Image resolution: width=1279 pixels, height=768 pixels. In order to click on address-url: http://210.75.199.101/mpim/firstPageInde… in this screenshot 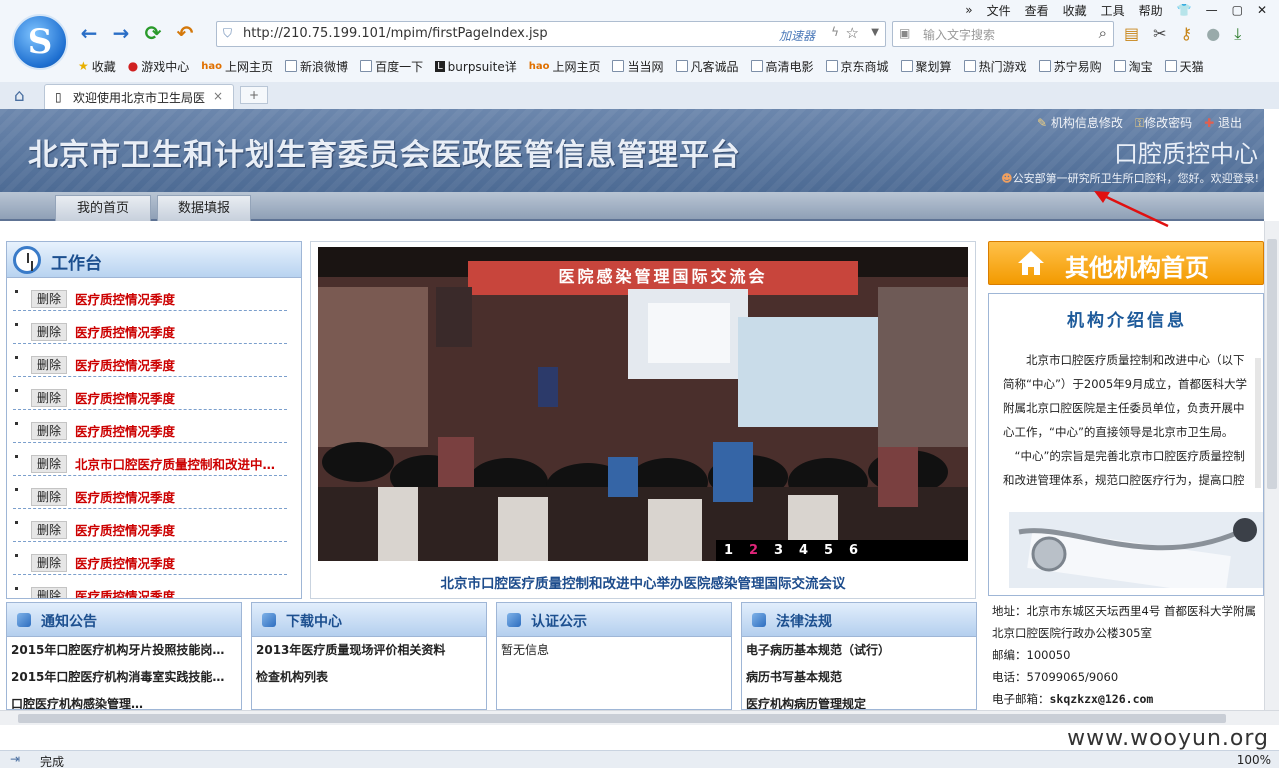, I will do `click(395, 33)`.